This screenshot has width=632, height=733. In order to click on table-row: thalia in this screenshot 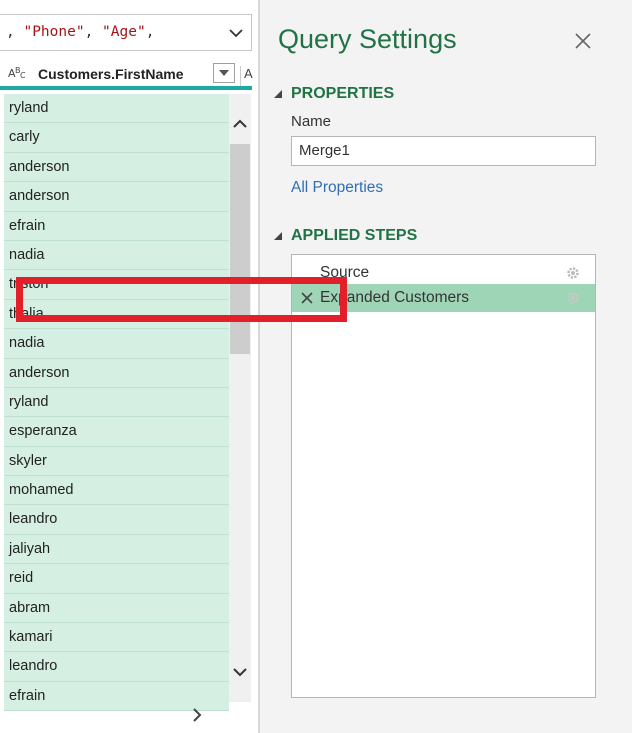, I will do `click(116, 314)`.